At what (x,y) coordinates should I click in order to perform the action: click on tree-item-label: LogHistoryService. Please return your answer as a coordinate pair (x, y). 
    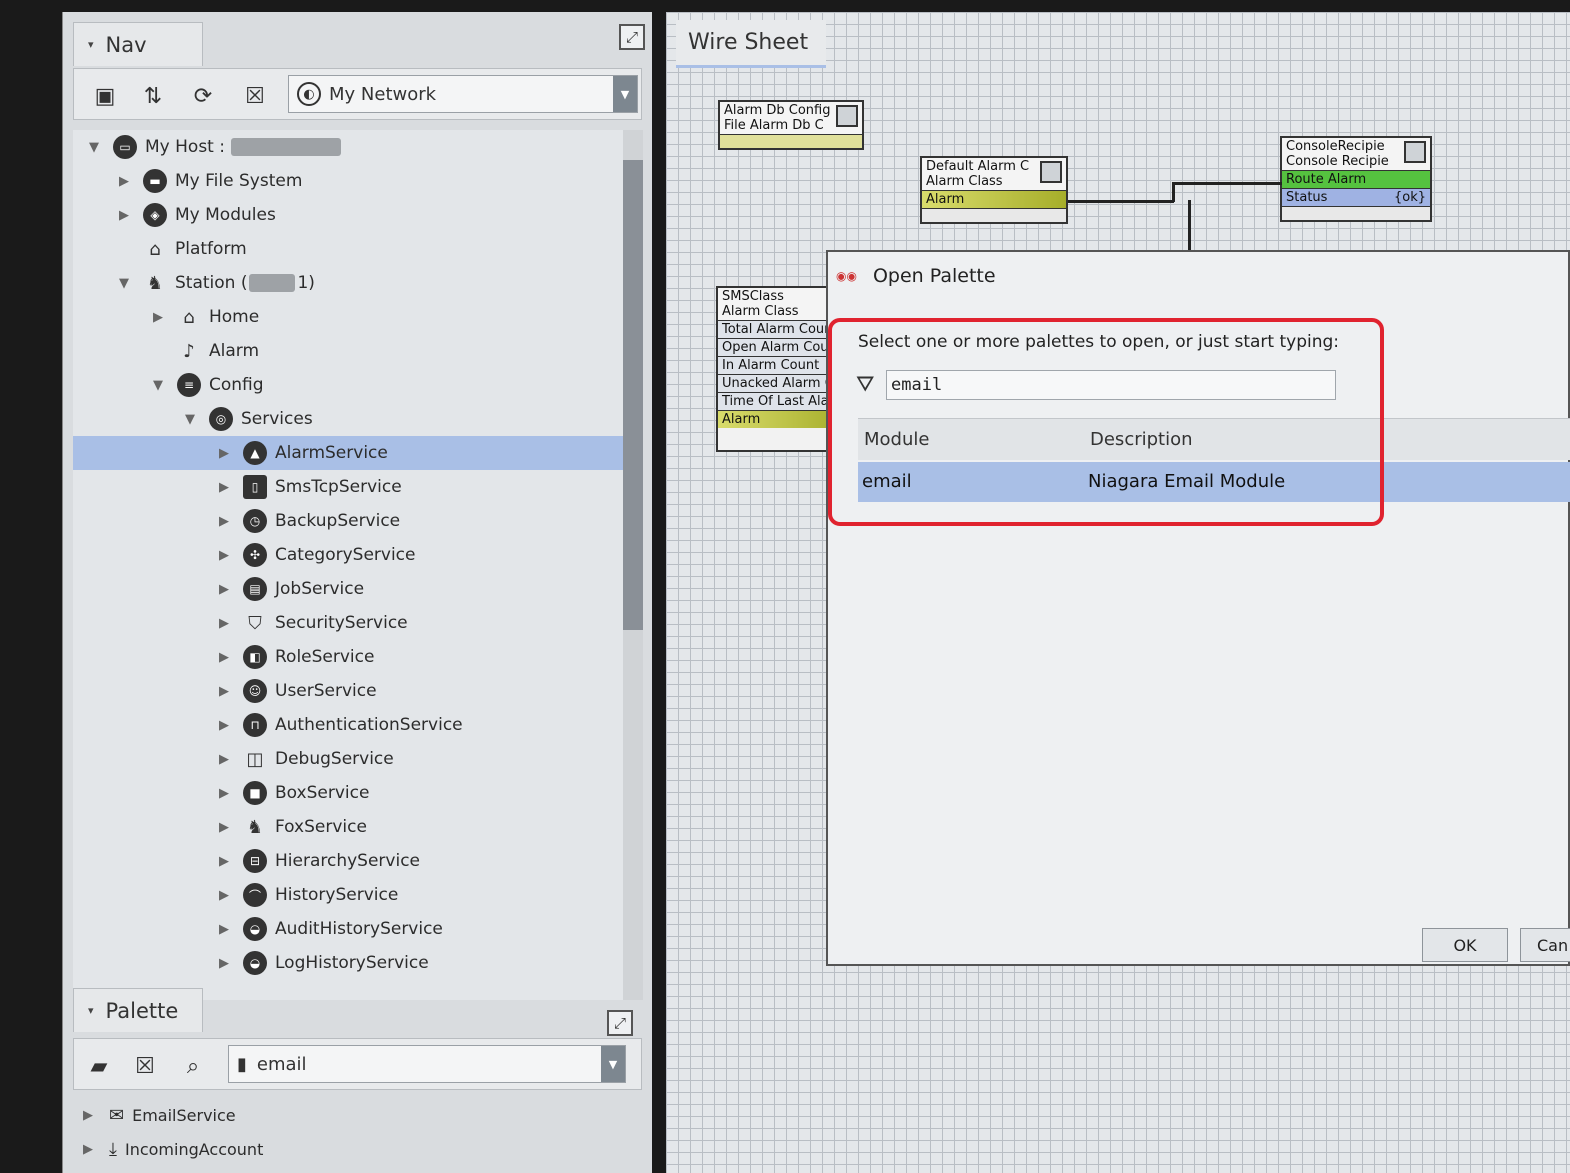
    Looking at the image, I should click on (352, 963).